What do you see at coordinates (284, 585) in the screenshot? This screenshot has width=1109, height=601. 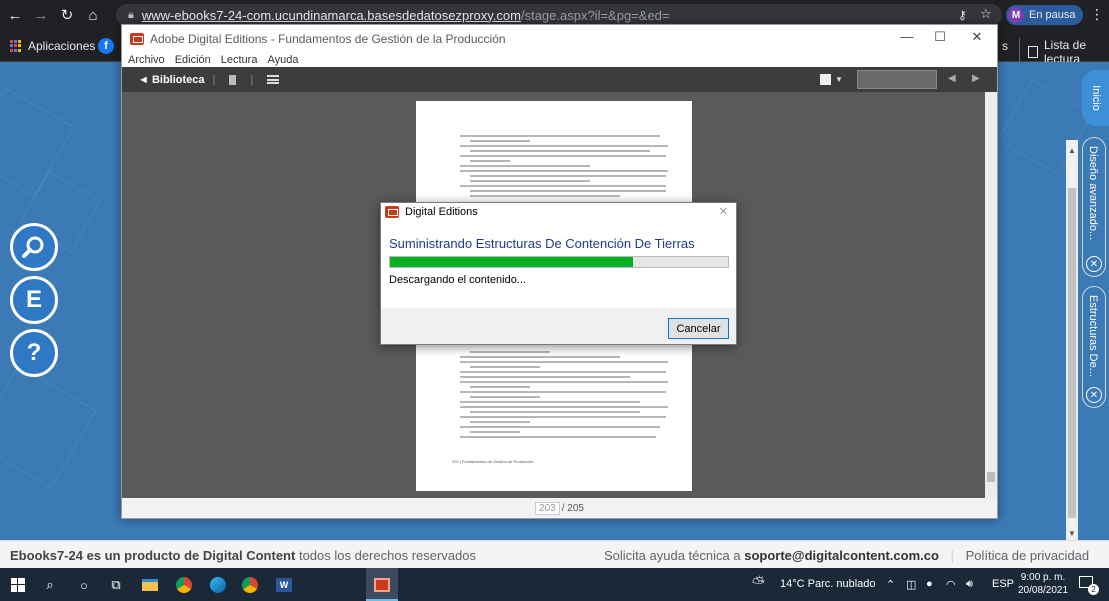 I see `word-icon: W` at bounding box center [284, 585].